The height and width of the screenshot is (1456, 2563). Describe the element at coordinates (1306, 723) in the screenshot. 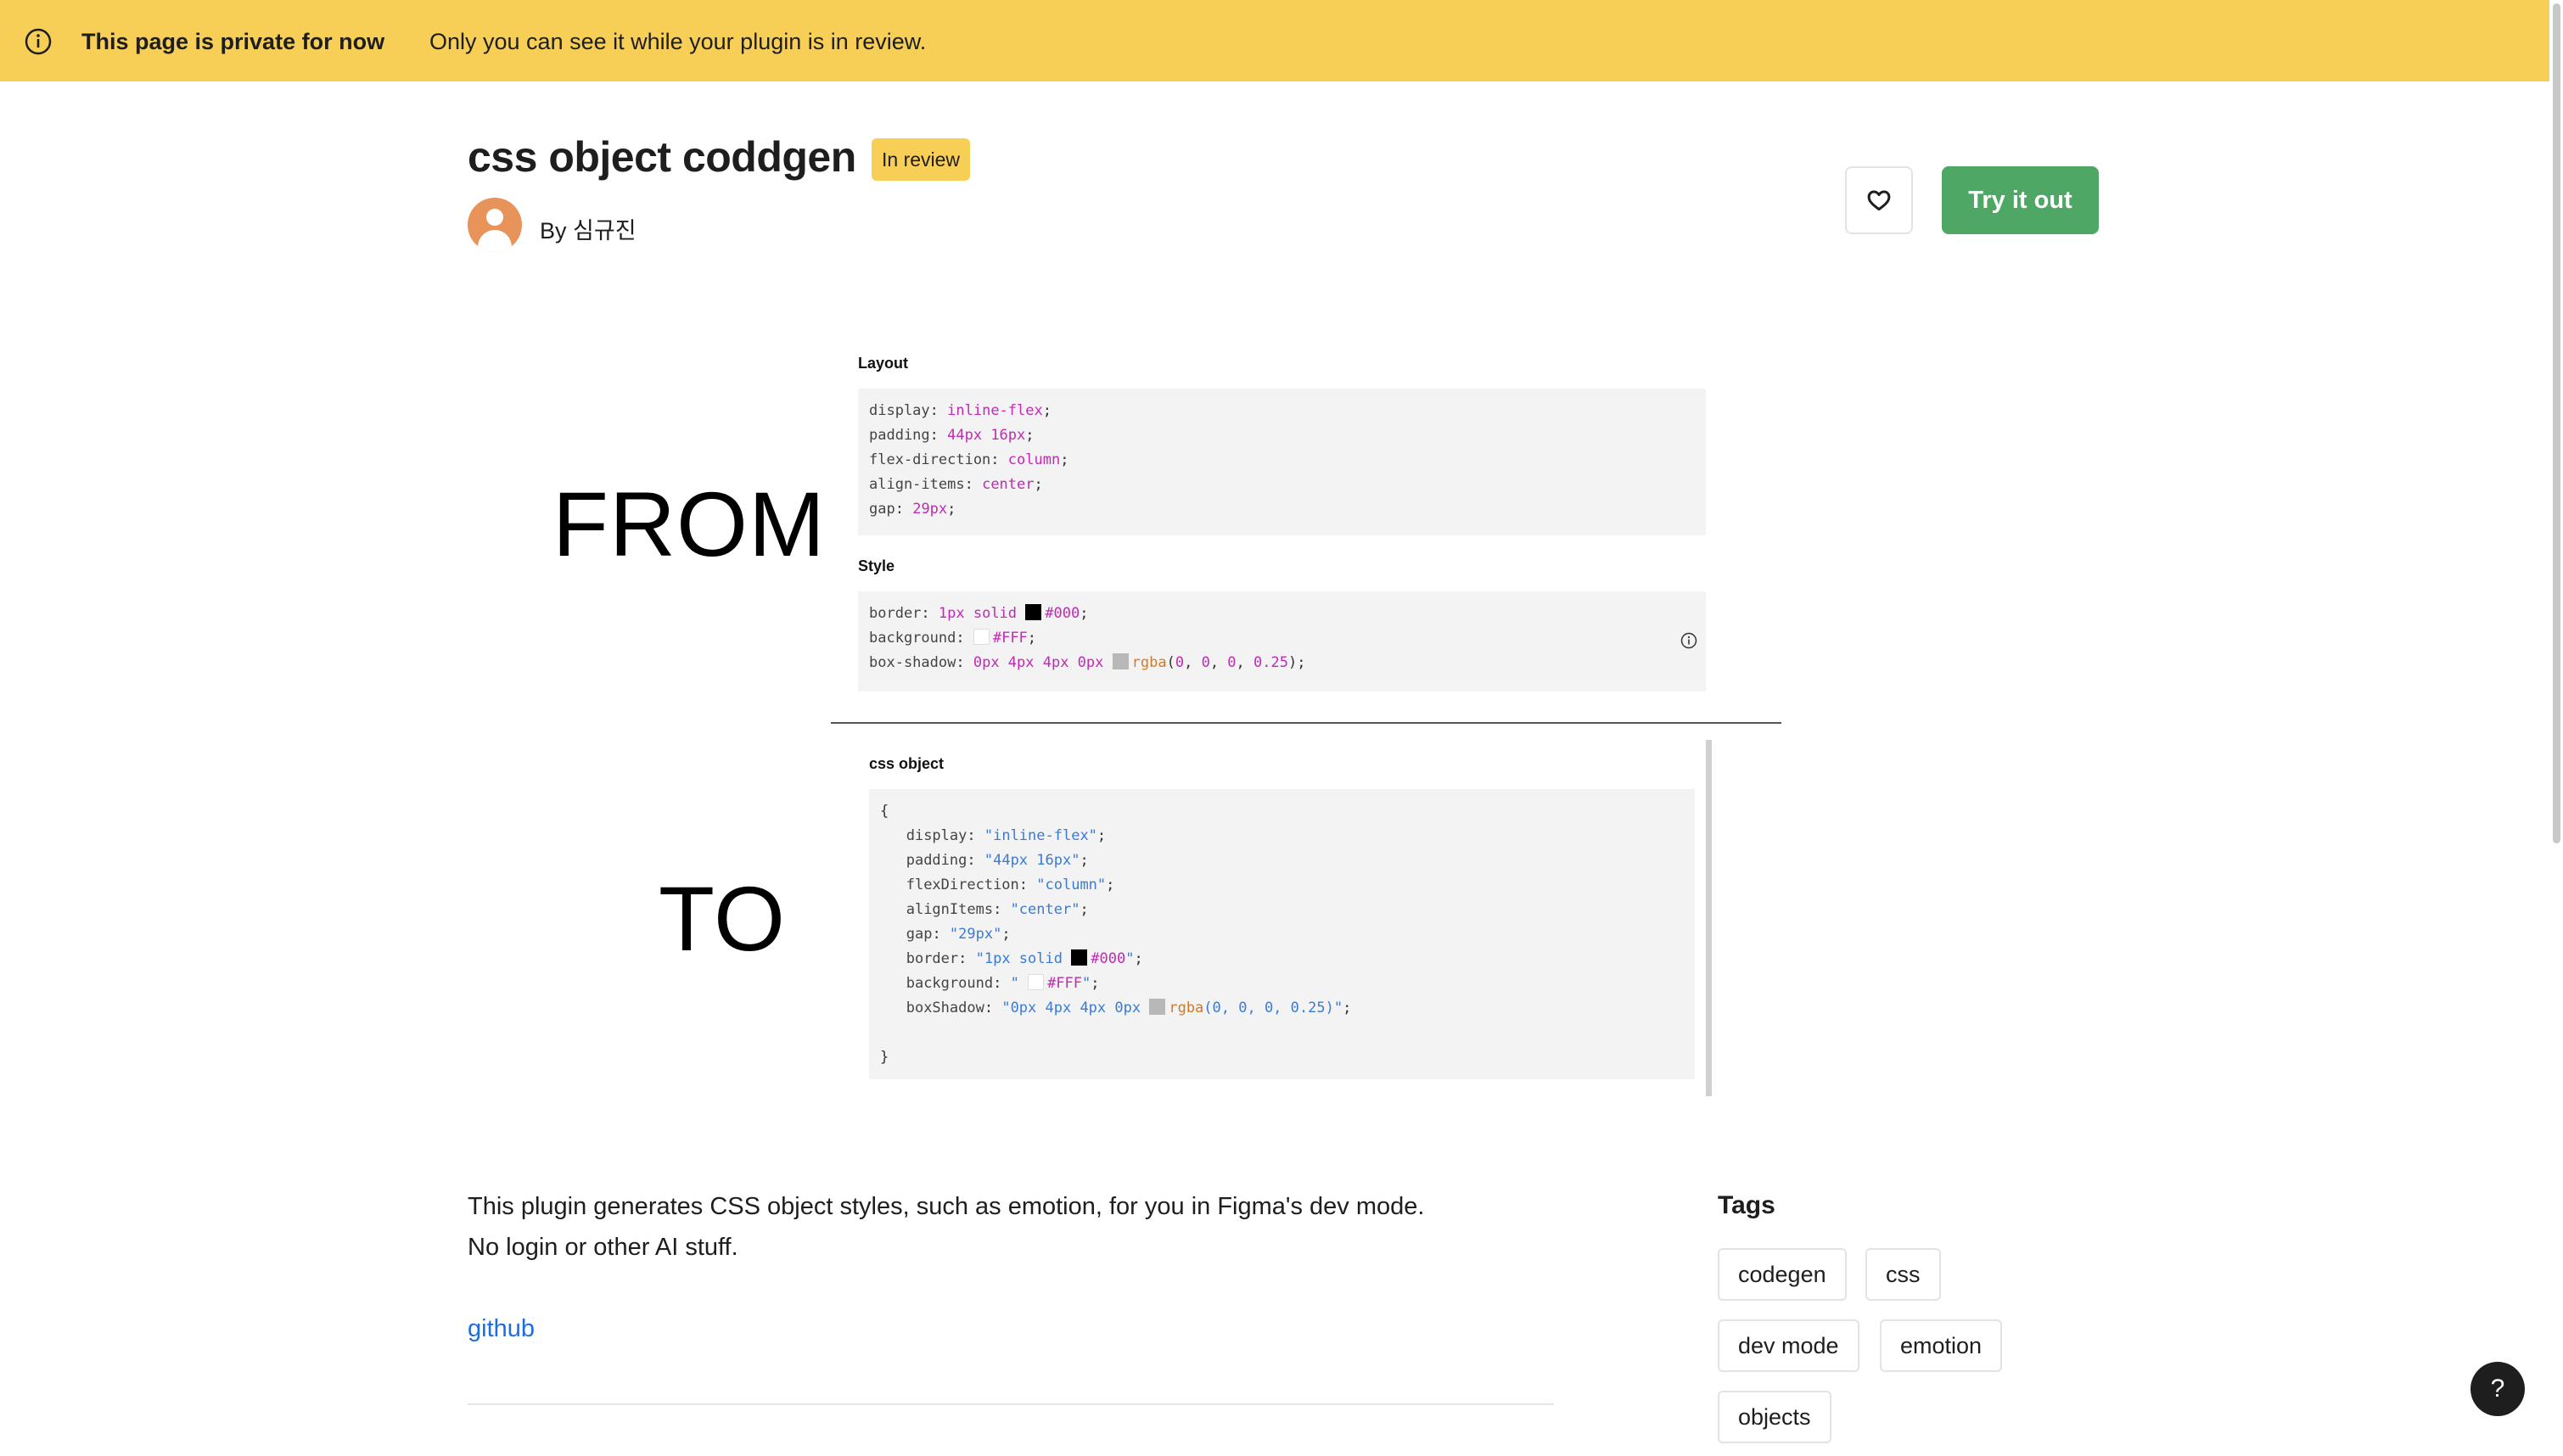

I see `cover-divider` at that location.